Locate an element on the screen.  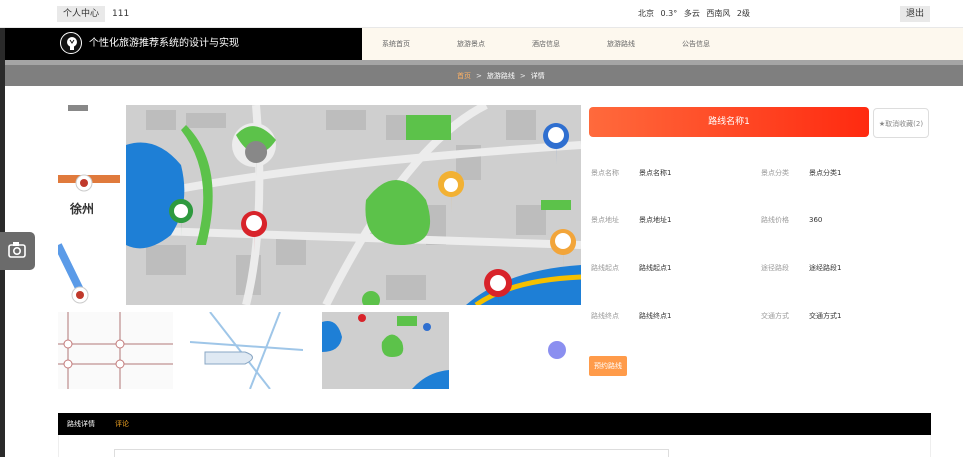
city-label: 徐州 is located at coordinates (81, 208).